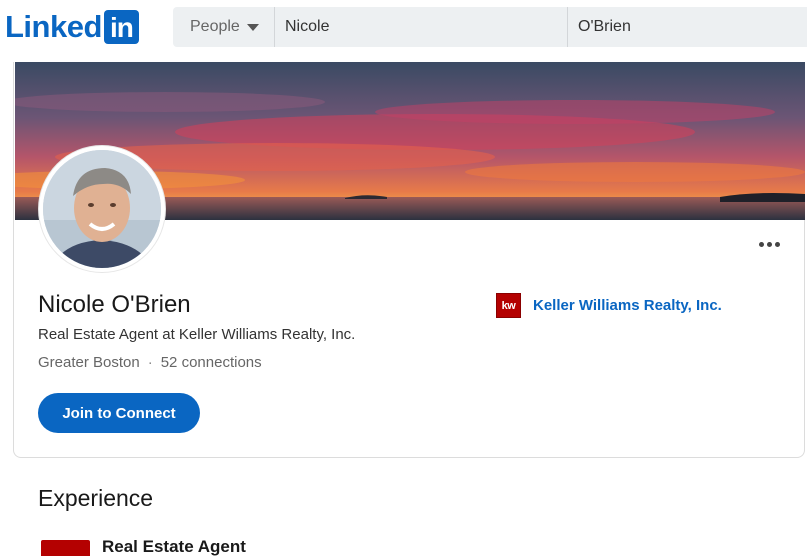 The width and height of the screenshot is (807, 556). I want to click on linkedin-logo: Linked in, so click(72, 27).